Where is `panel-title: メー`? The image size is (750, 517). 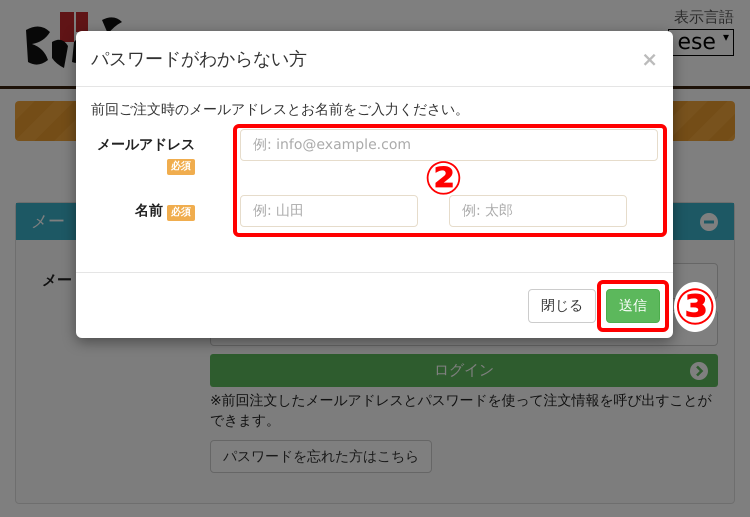 panel-title: メー is located at coordinates (48, 222).